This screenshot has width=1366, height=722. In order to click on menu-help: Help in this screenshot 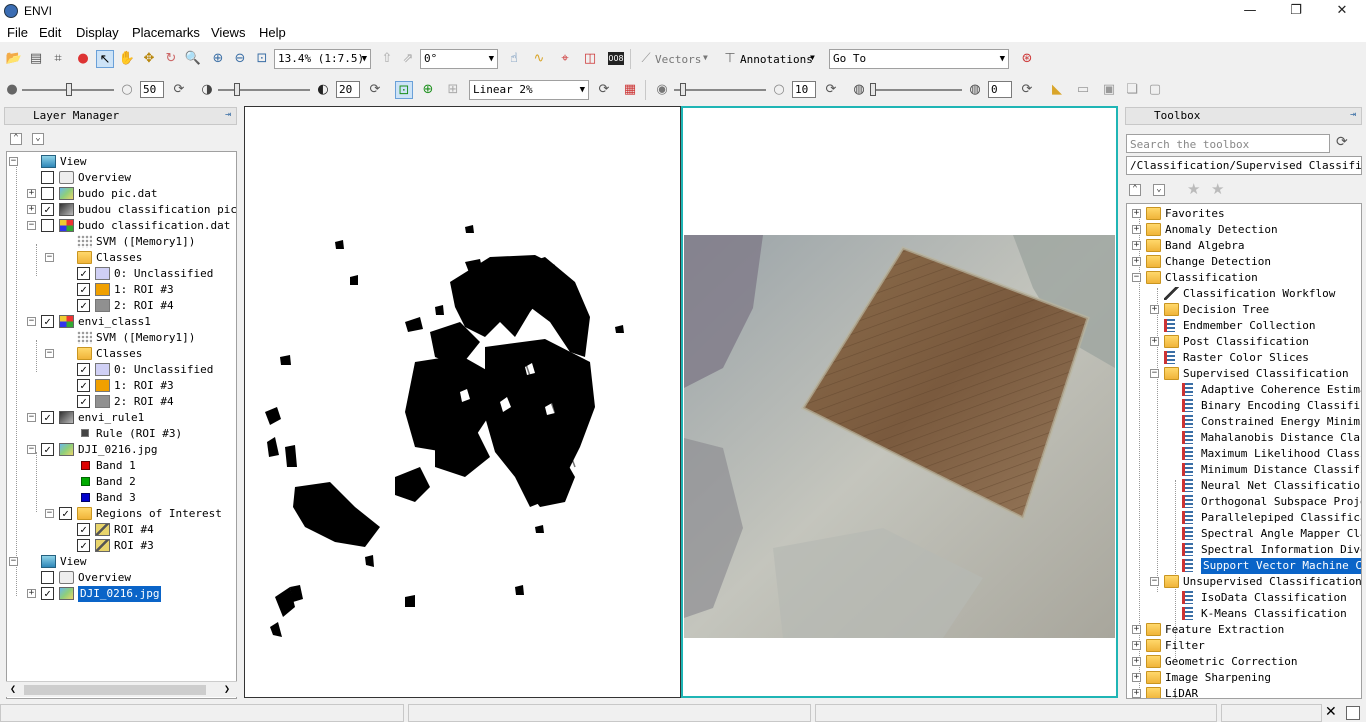, I will do `click(272, 32)`.